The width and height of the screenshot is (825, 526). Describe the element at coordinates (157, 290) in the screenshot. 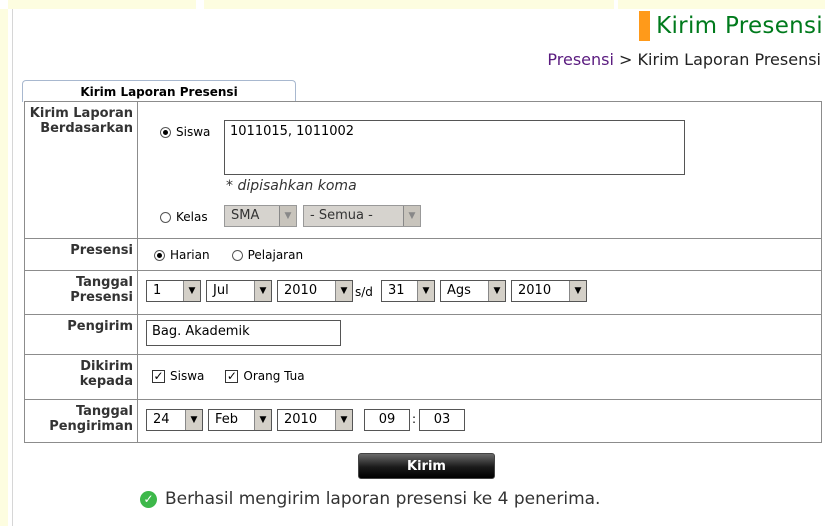

I see `from-day-value: 1` at that location.